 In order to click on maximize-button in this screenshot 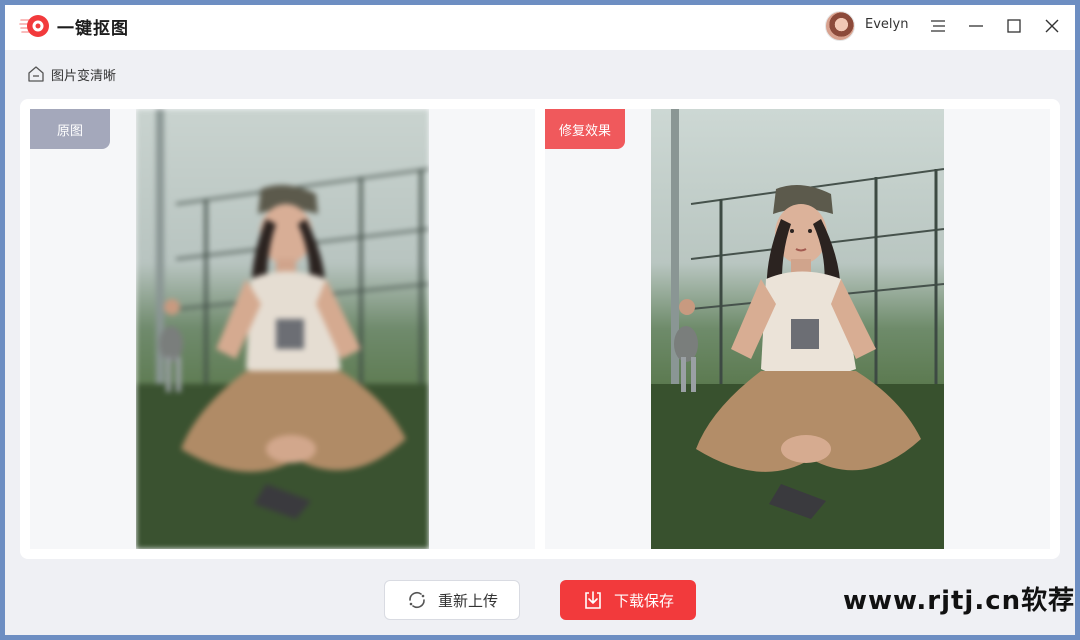, I will do `click(1014, 26)`.